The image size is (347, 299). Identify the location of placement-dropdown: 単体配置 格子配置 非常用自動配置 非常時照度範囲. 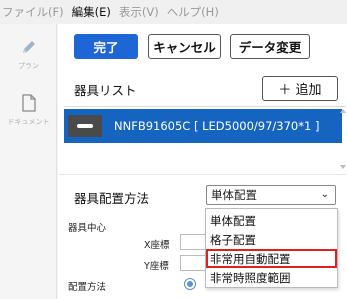
(271, 248).